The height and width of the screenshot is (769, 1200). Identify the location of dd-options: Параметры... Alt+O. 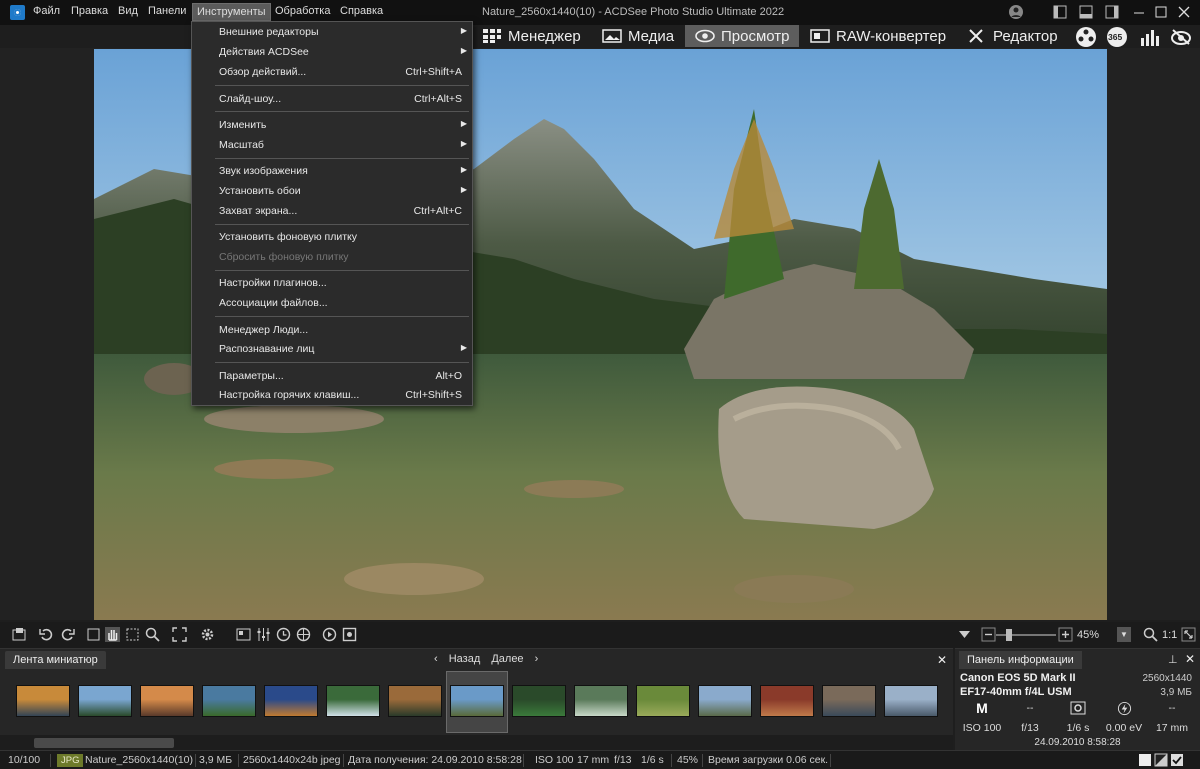
(332, 376).